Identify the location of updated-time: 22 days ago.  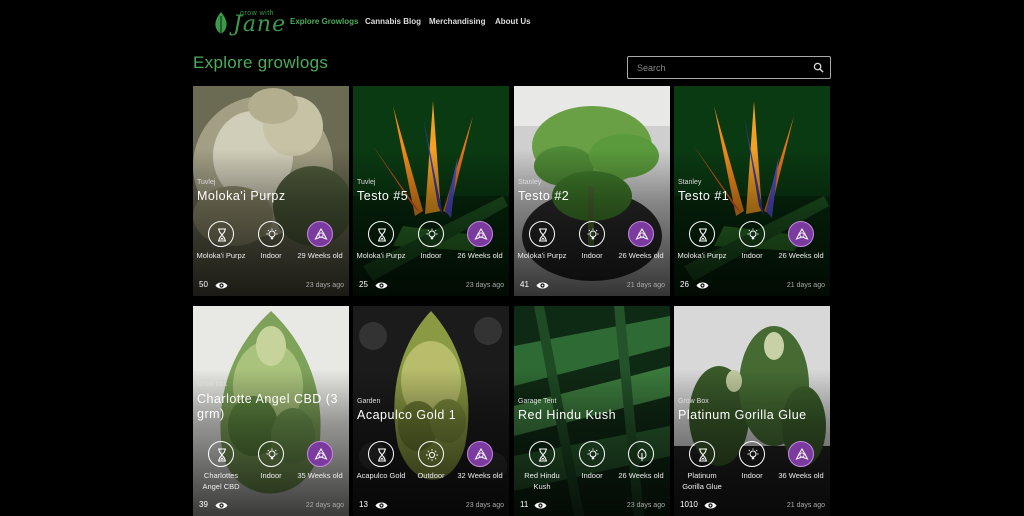
(324, 505).